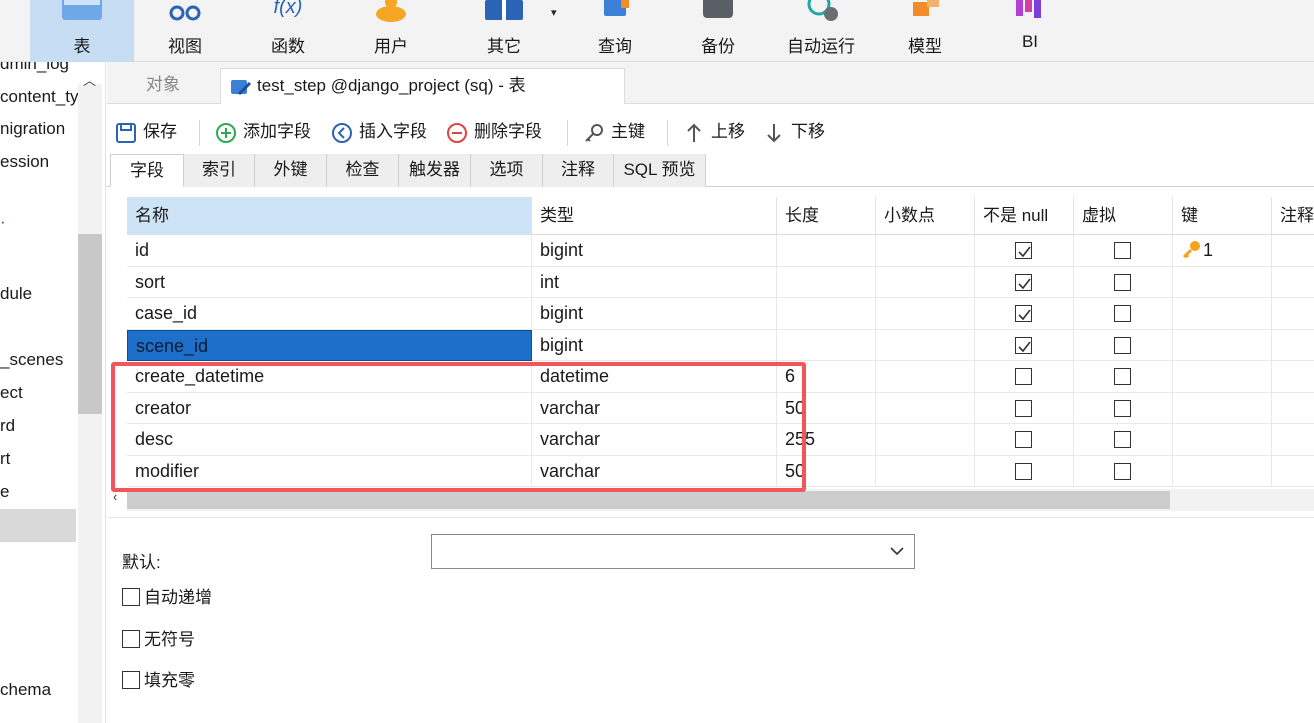 This screenshot has width=1314, height=723. Describe the element at coordinates (39, 97) in the screenshot. I see `tree-item-content-type: content_ty` at that location.